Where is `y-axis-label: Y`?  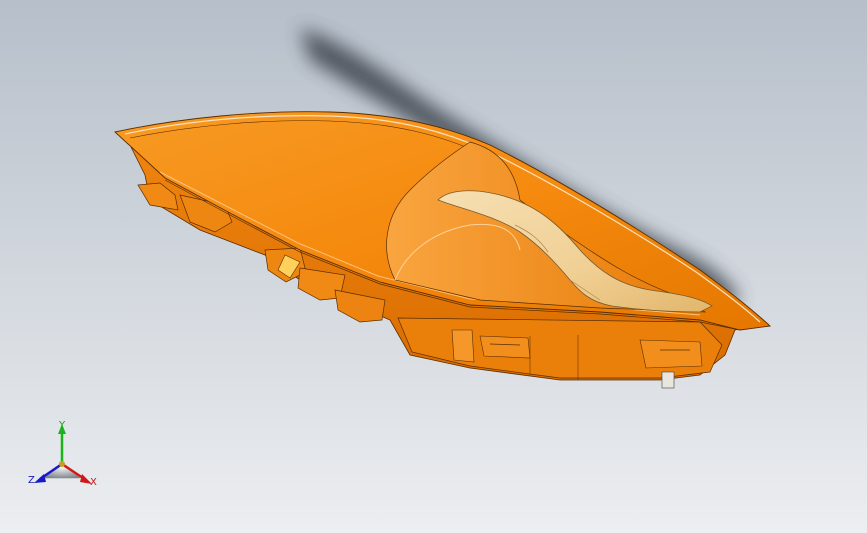 y-axis-label: Y is located at coordinates (62, 425).